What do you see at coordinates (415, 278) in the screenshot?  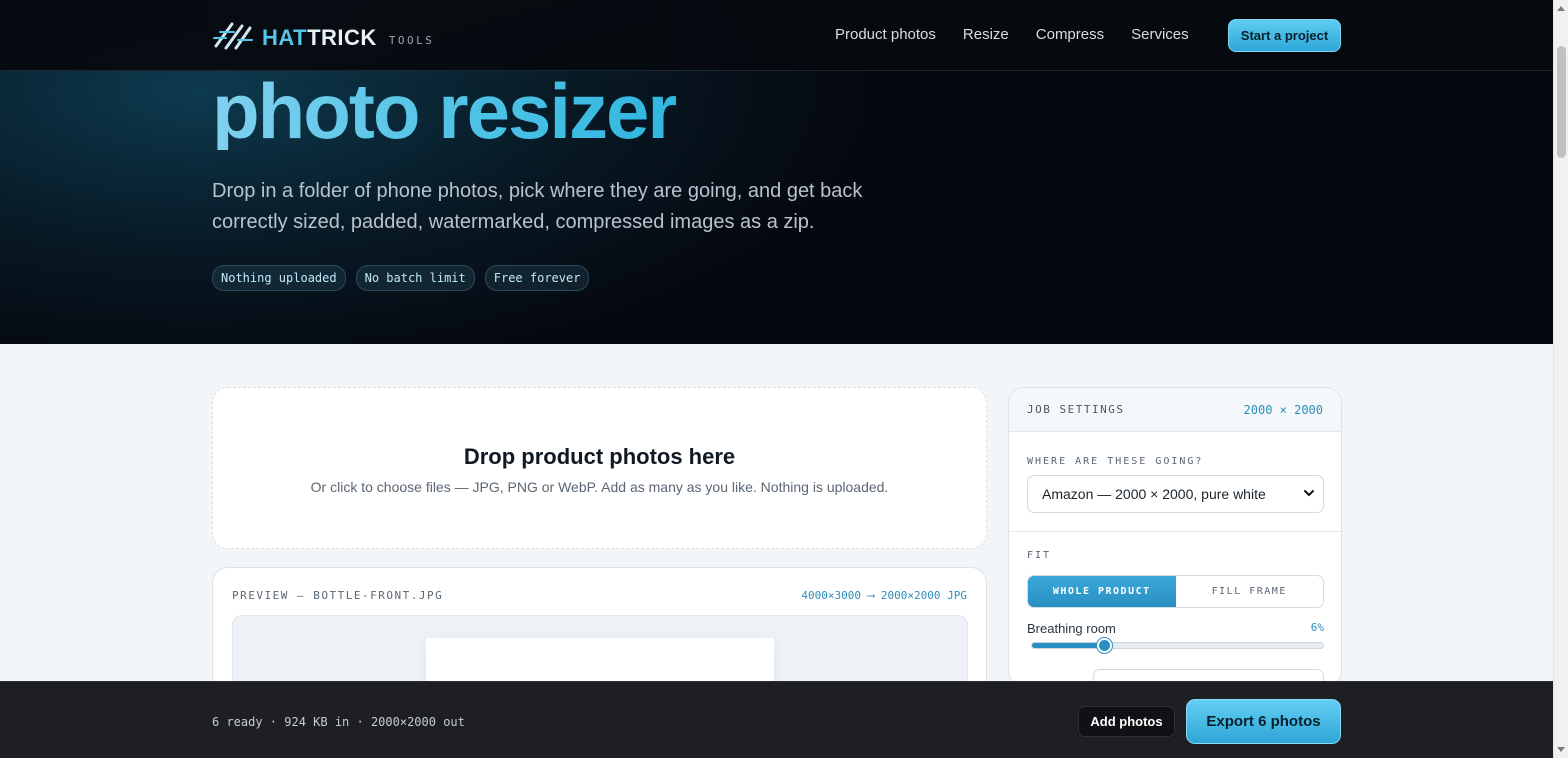 I see `chip-no-batch-limit: No batch limit` at bounding box center [415, 278].